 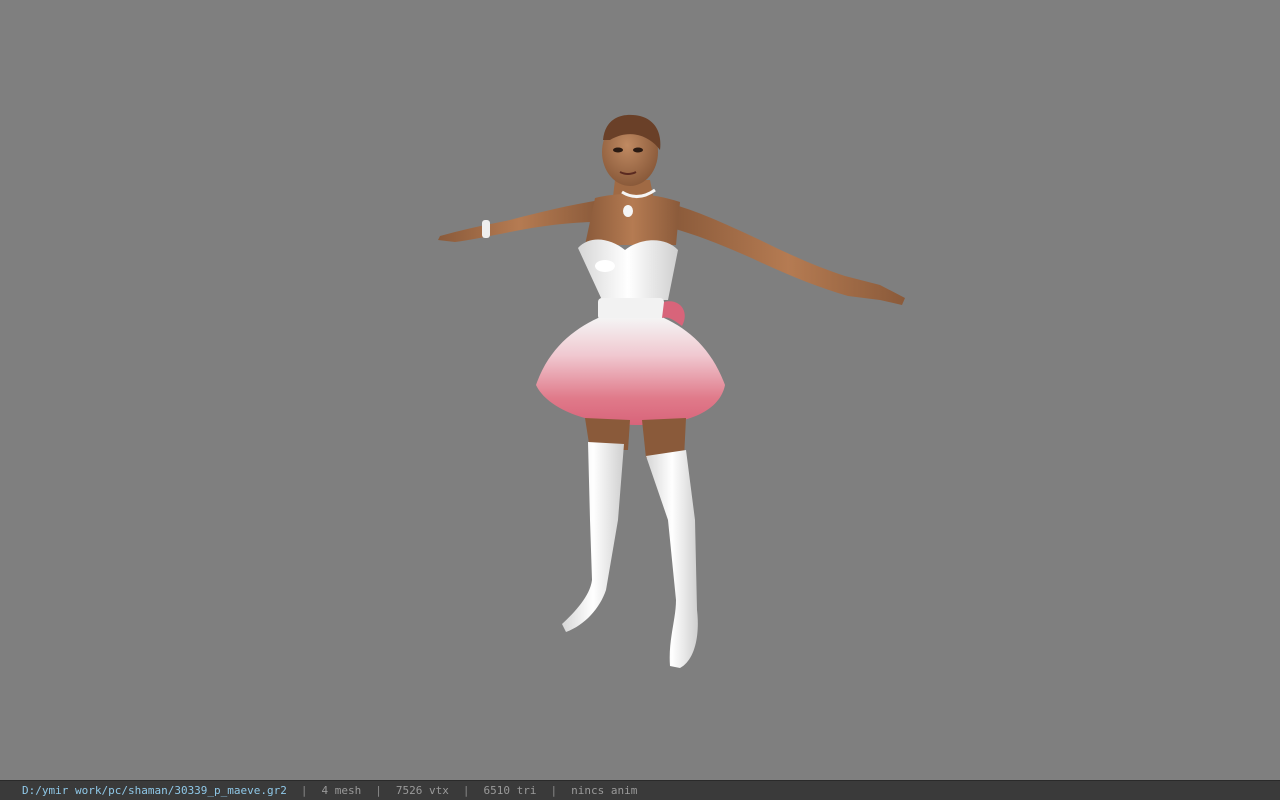 I want to click on mesh-count-label: 4 mesh, so click(x=341, y=790).